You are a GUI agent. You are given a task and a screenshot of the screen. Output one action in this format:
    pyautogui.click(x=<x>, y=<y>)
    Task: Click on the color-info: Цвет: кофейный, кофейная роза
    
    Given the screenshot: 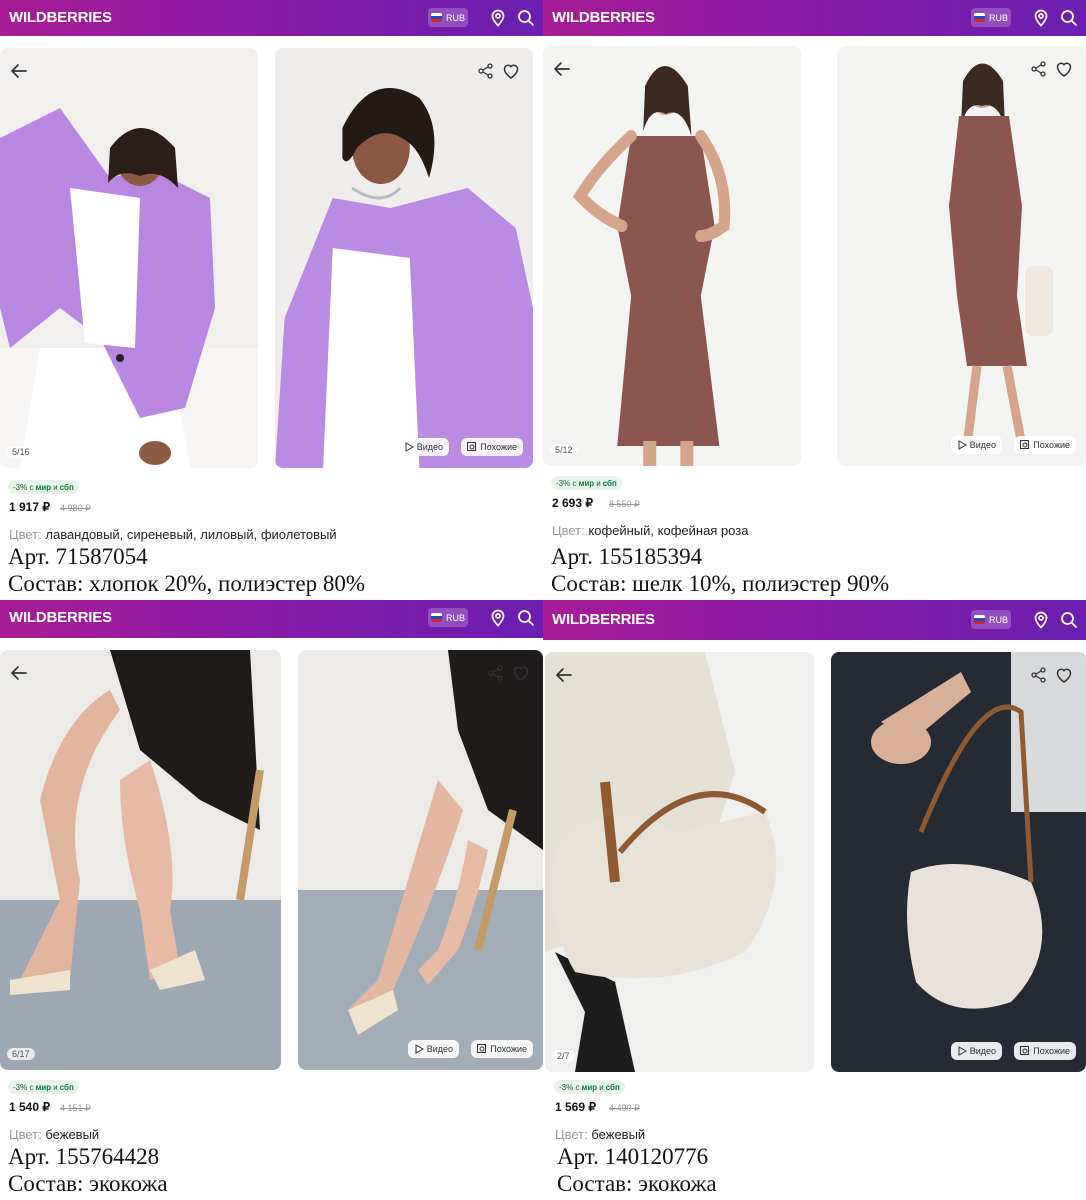 What is the action you would take?
    pyautogui.click(x=650, y=530)
    